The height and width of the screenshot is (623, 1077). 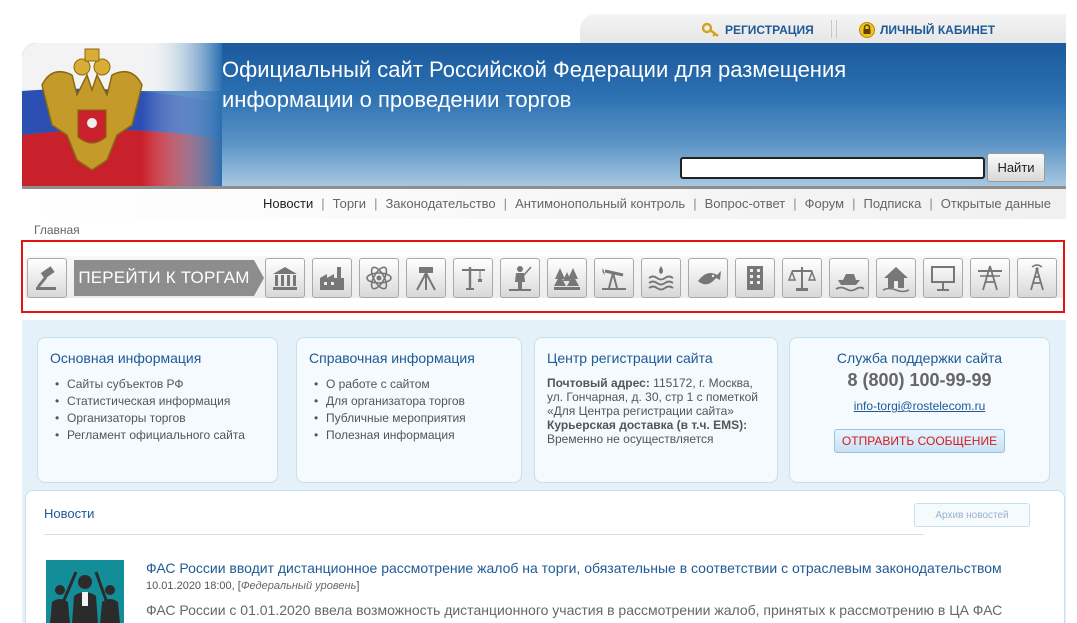 I want to click on news-thumbnail, so click(x=85, y=591).